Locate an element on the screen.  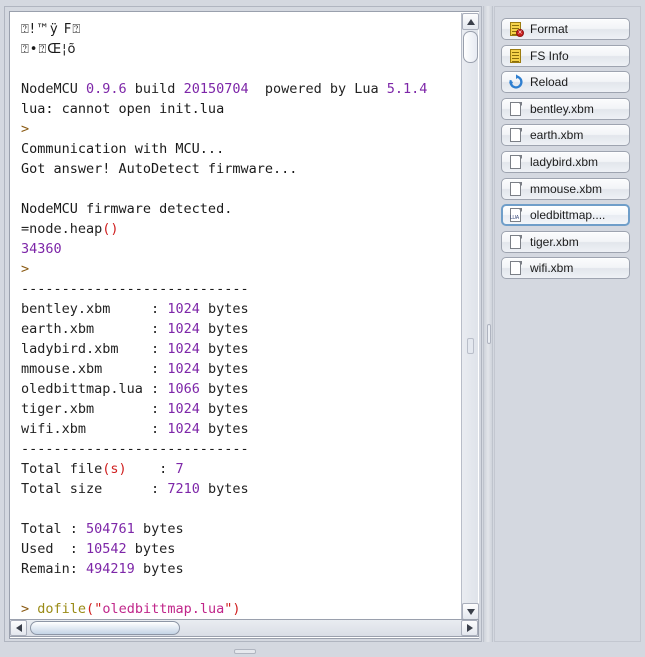
horizontal-scroll-thumb is located at coordinates (105, 628).